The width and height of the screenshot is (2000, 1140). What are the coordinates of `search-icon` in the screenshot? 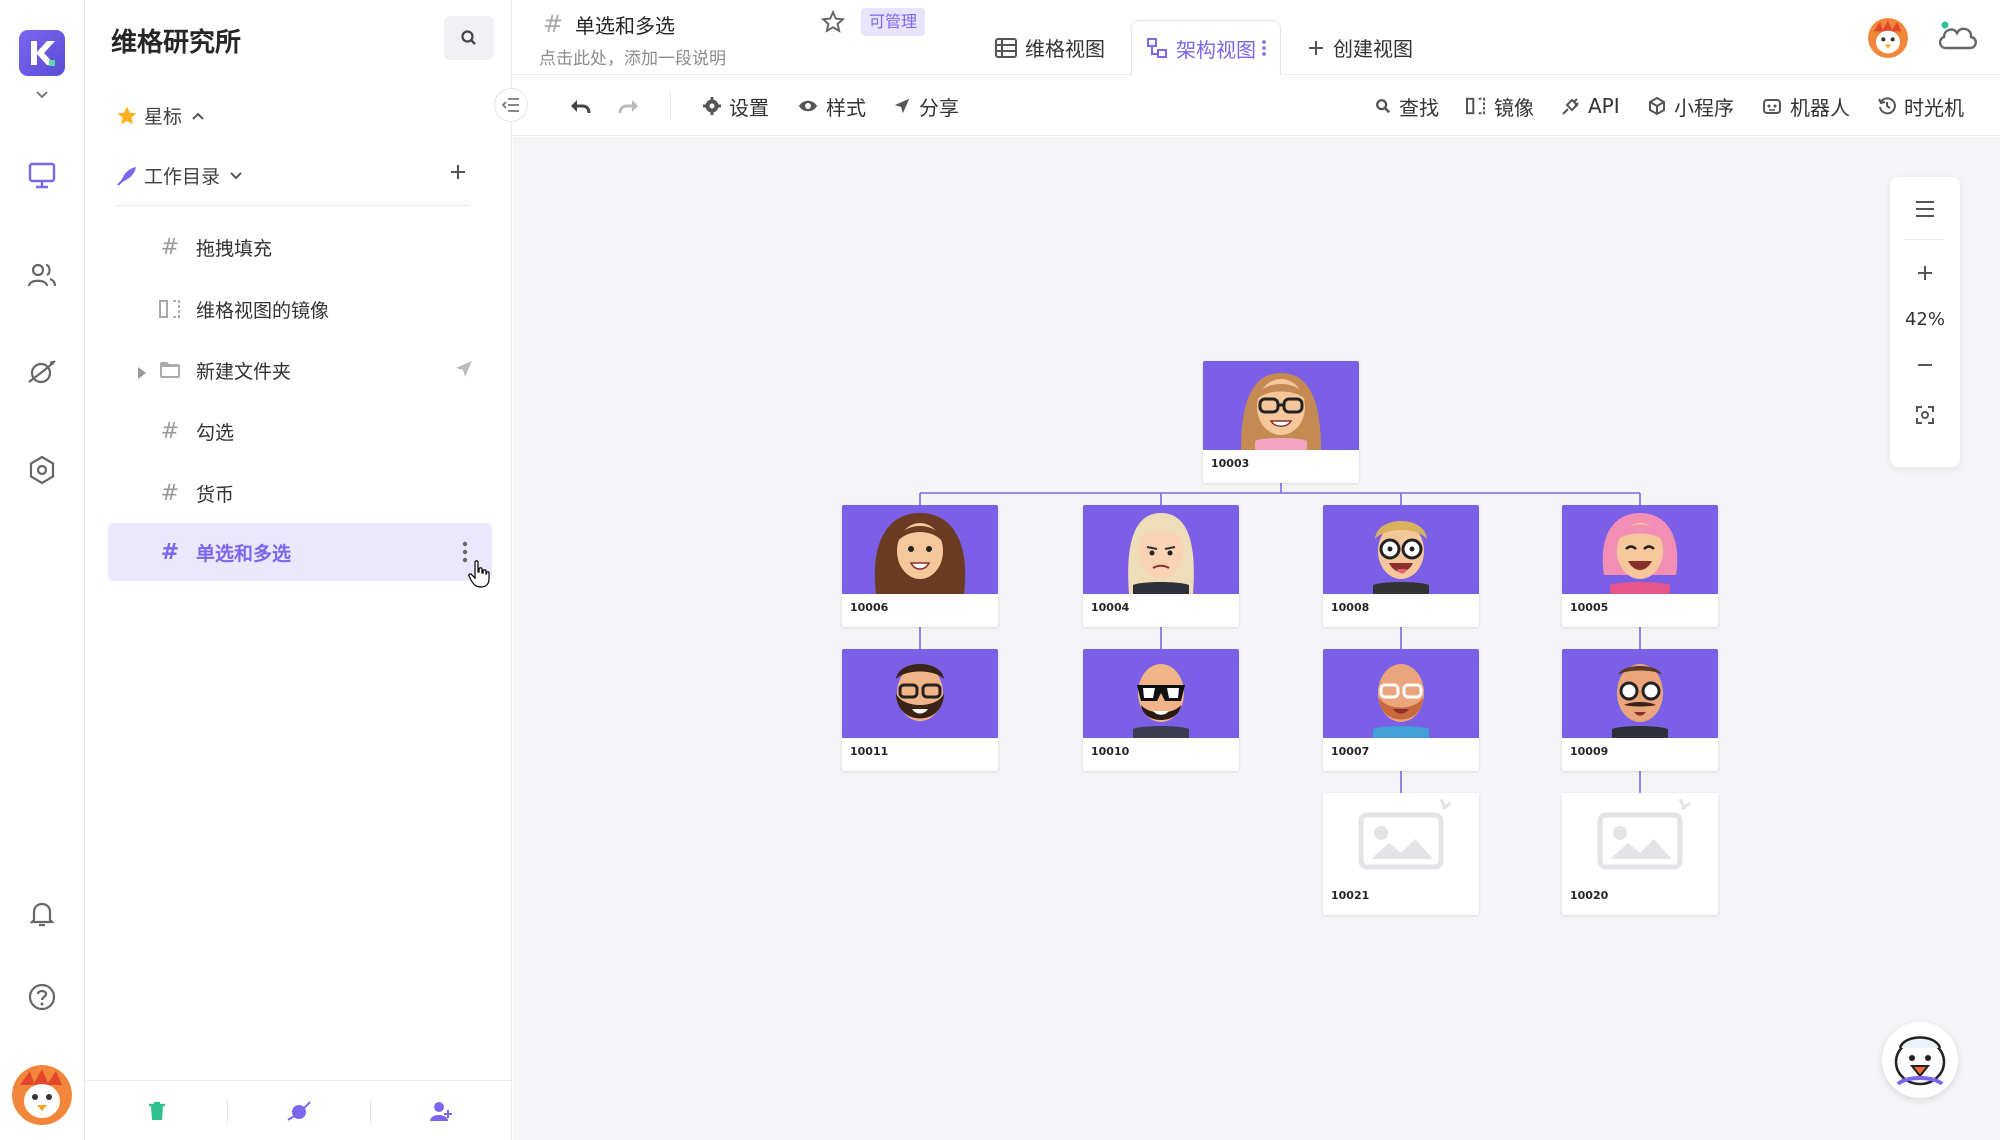 It's located at (1383, 106).